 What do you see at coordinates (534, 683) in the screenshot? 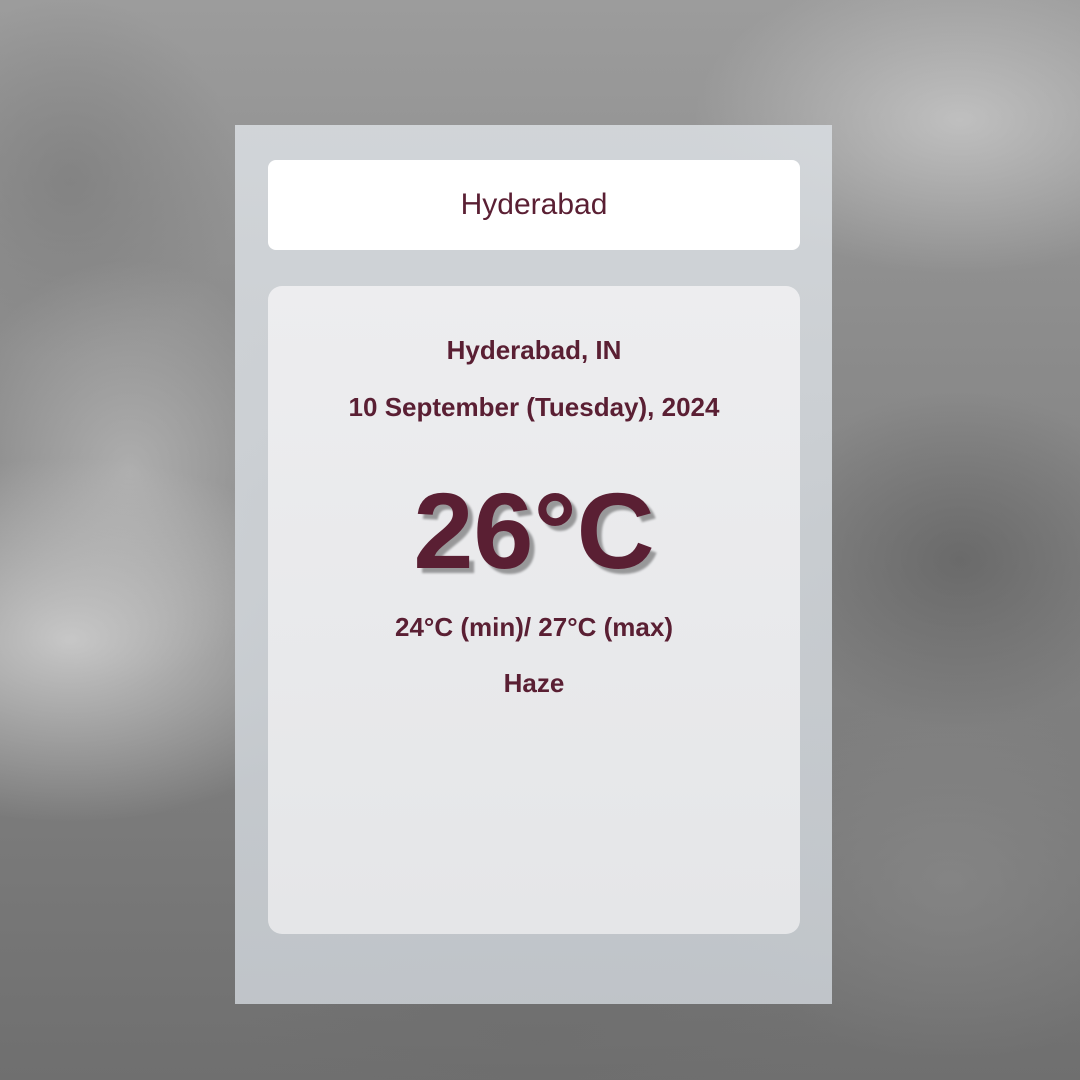
I see `weather-condition: Haze` at bounding box center [534, 683].